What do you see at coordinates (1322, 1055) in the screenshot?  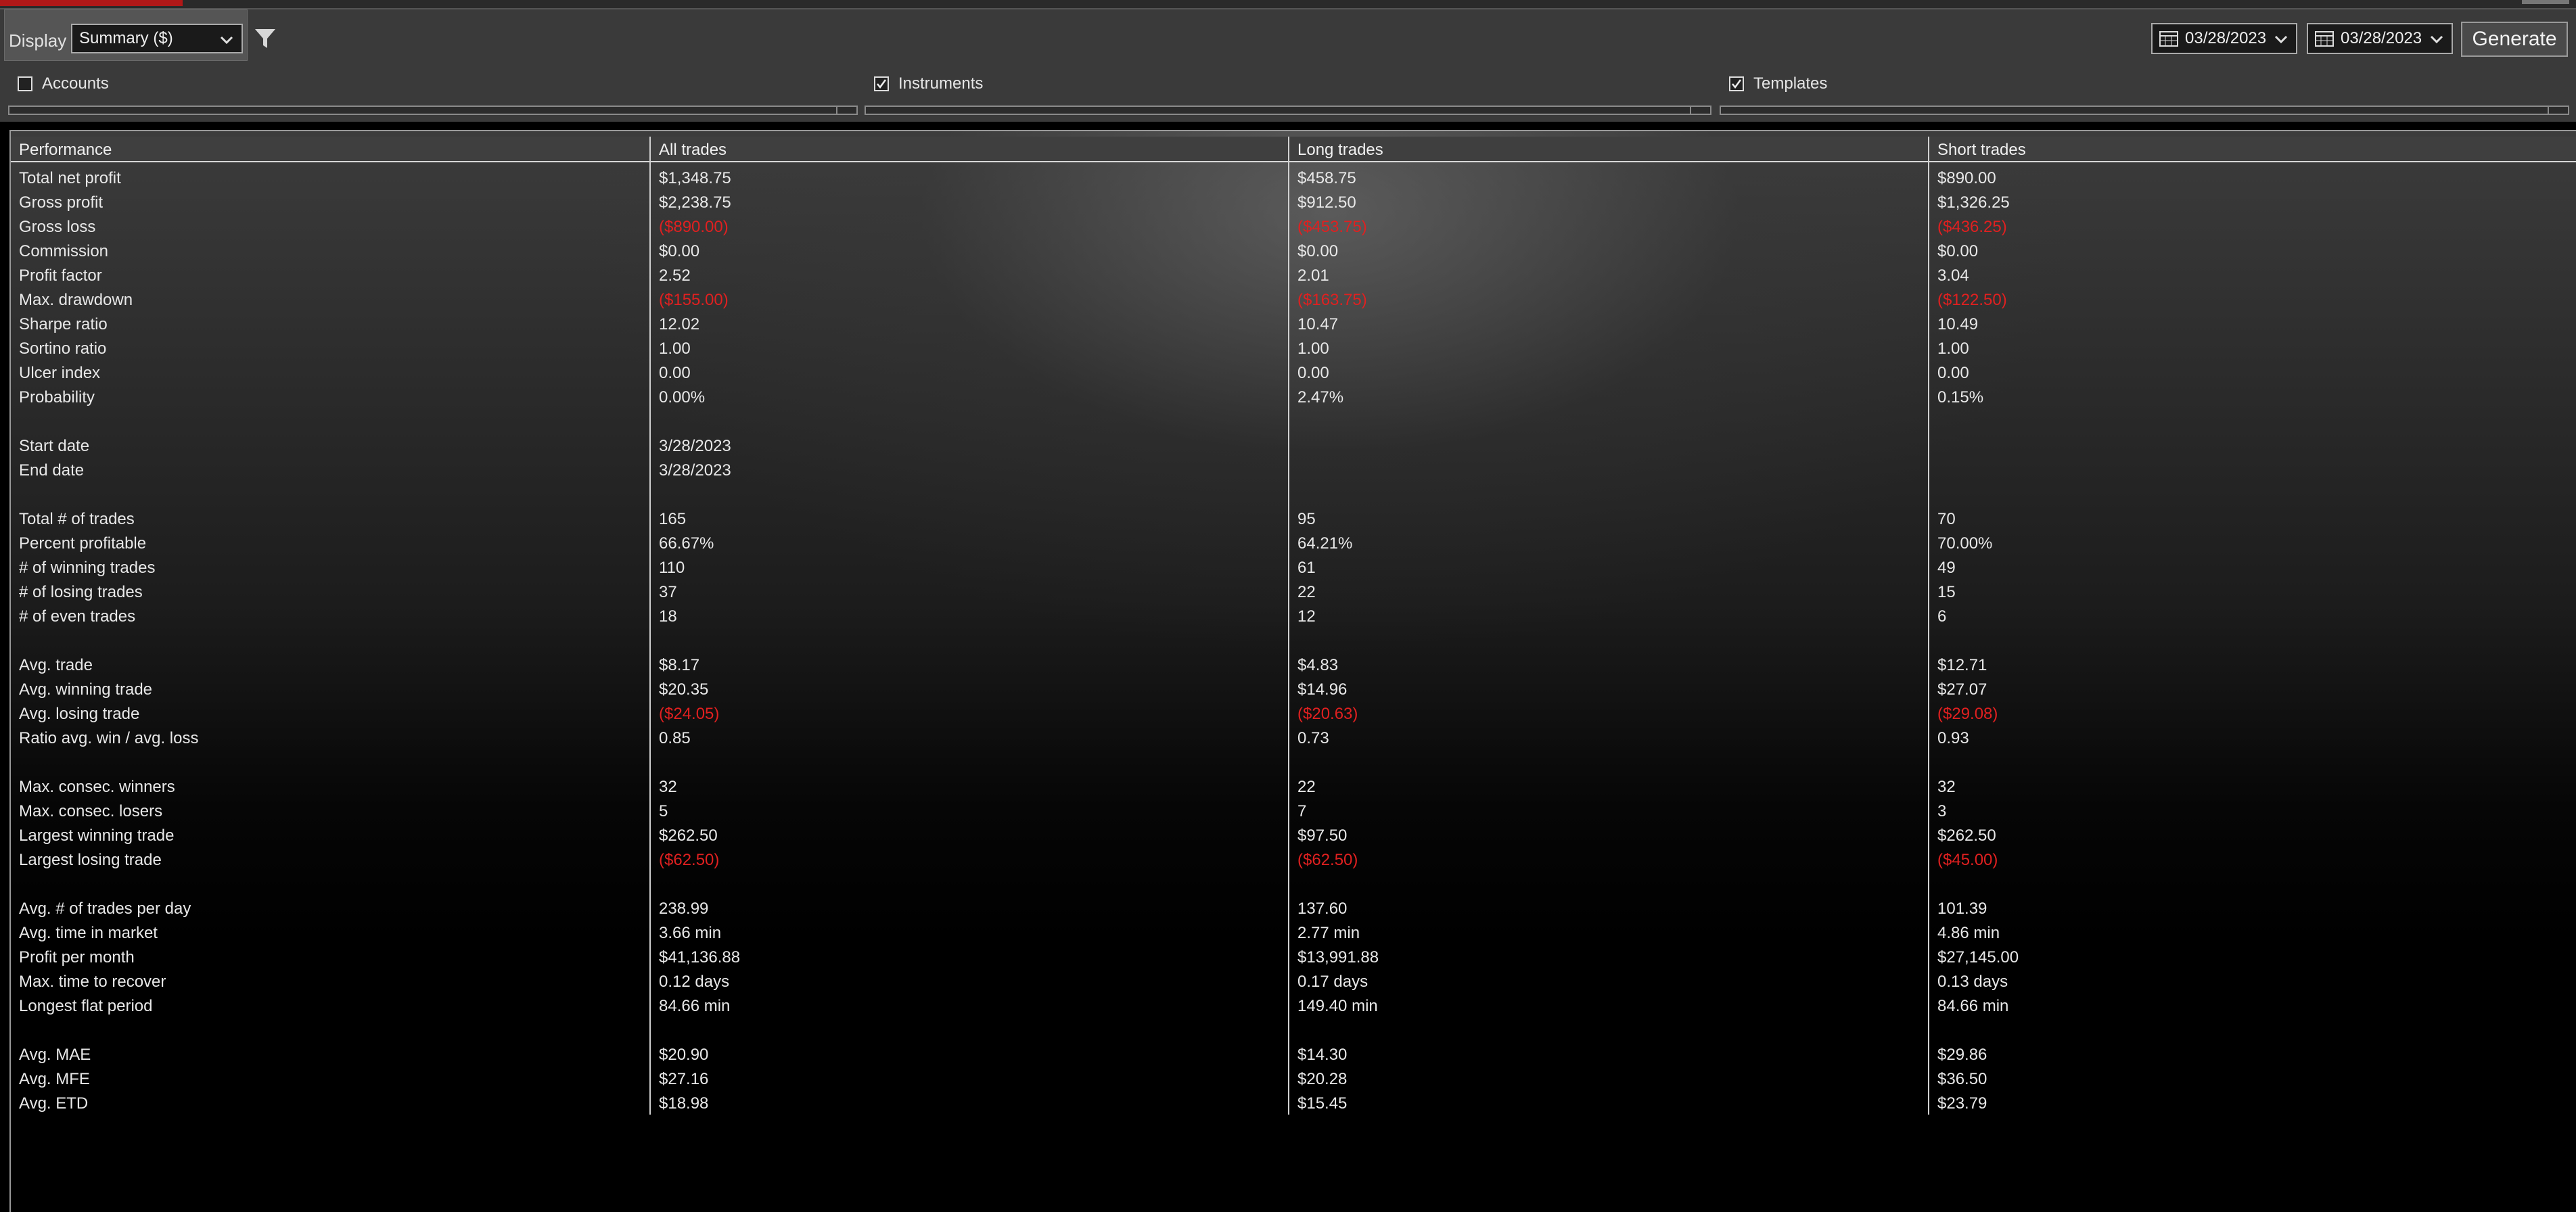 I see `long-trades-cell: $14.30` at bounding box center [1322, 1055].